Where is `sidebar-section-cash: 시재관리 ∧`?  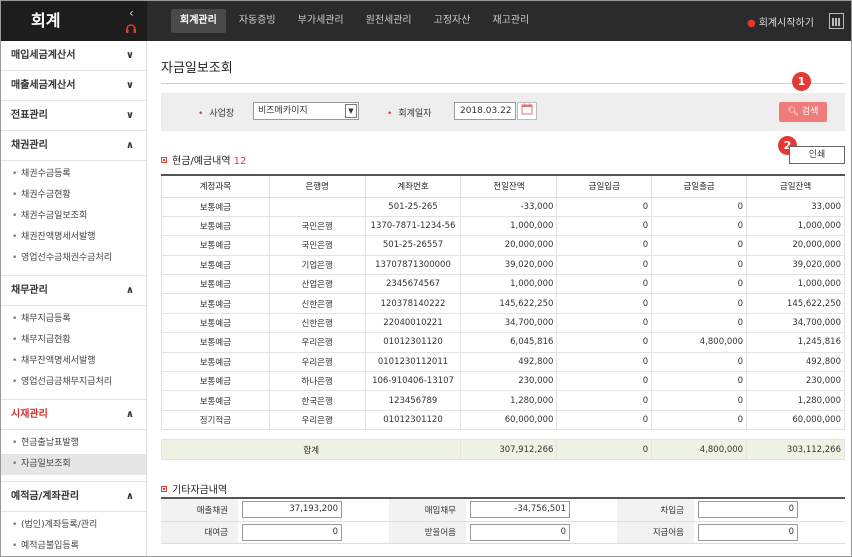 sidebar-section-cash: 시재관리 ∧ is located at coordinates (73, 415).